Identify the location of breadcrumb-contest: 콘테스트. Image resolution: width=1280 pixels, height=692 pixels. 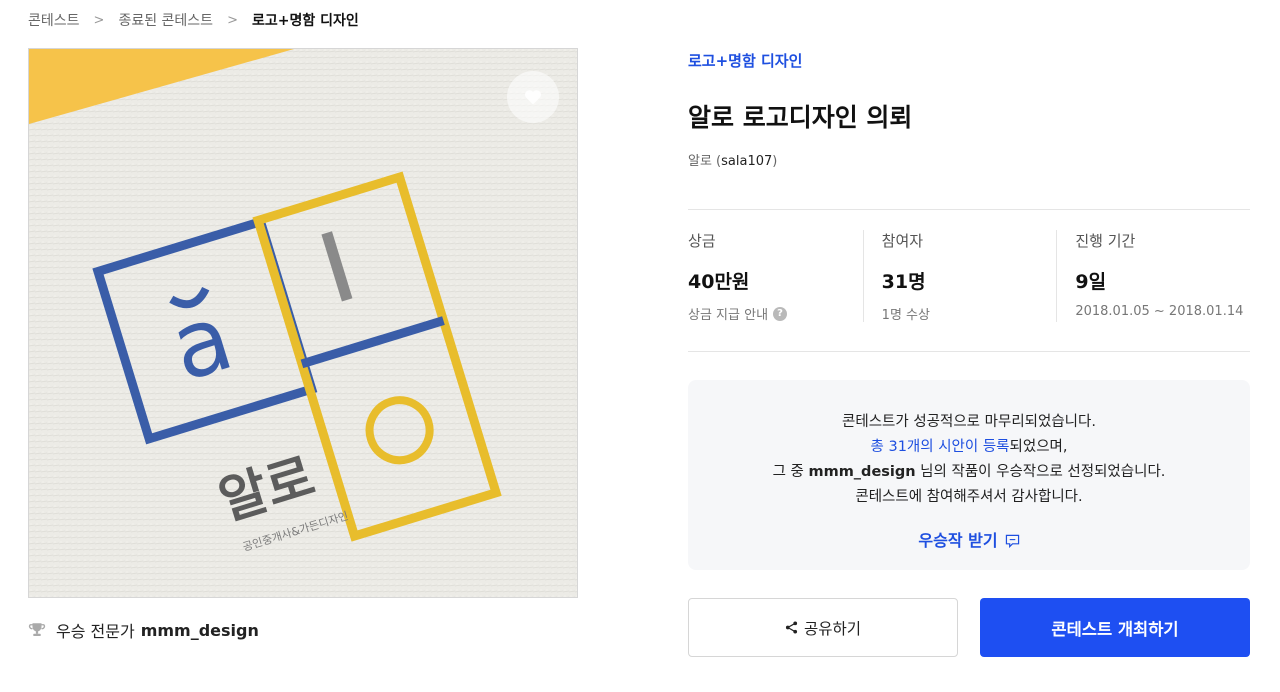
(54, 20).